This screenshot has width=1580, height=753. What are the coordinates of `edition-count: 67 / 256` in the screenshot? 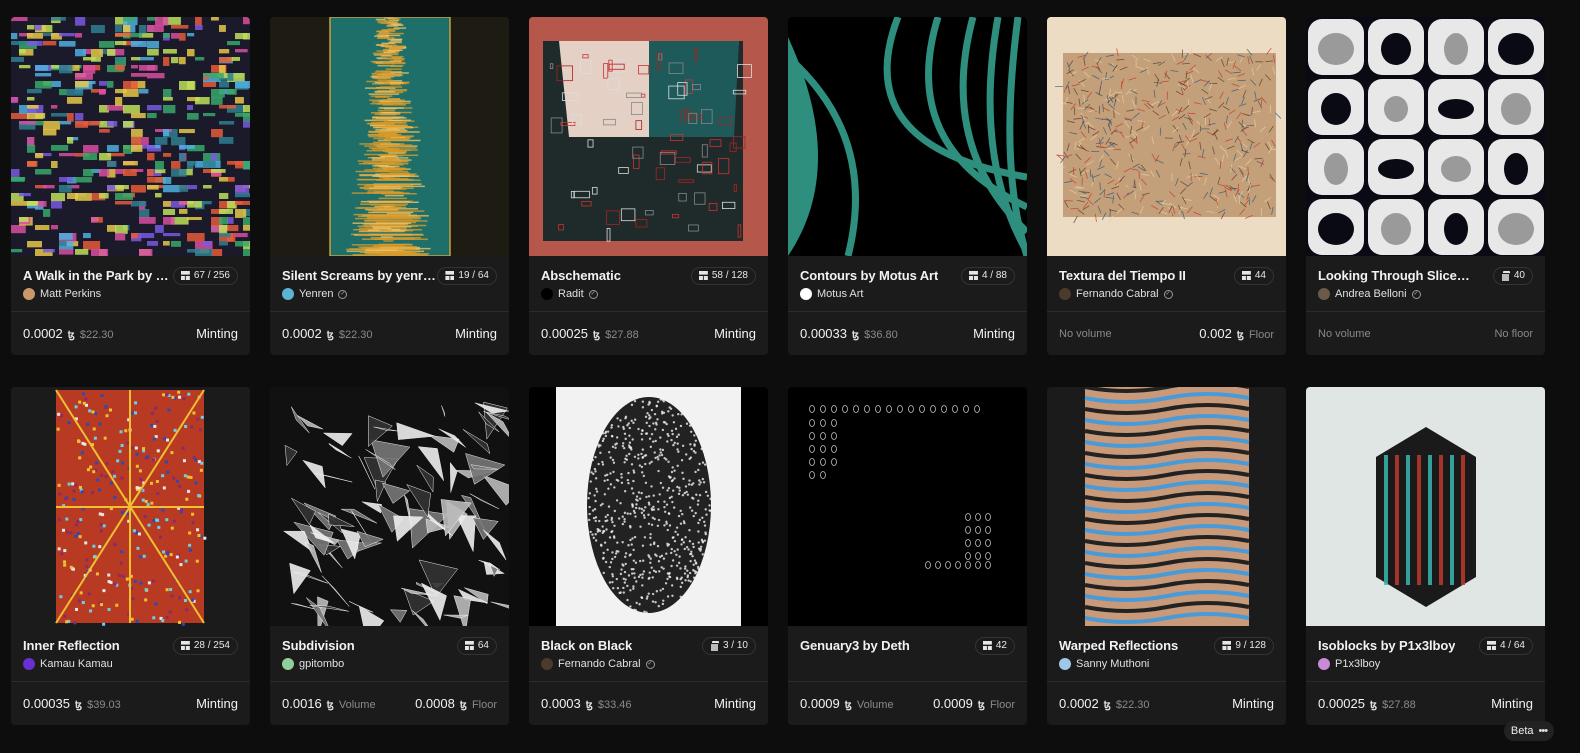 It's located at (211, 275).